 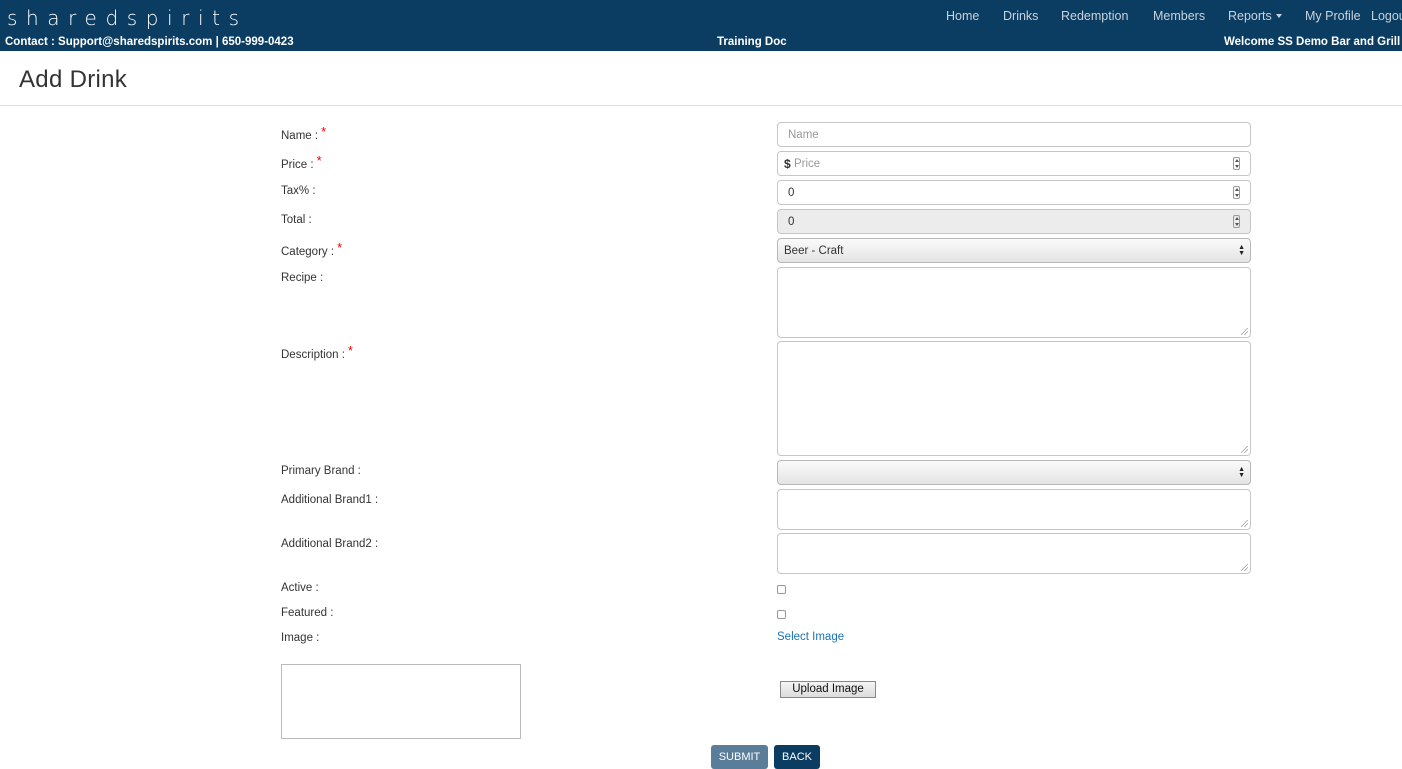 What do you see at coordinates (401, 701) in the screenshot?
I see `image-preview` at bounding box center [401, 701].